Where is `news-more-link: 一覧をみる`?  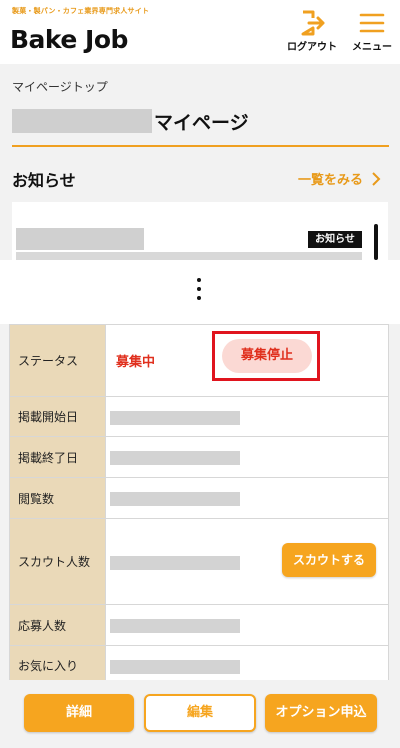
news-more-link: 一覧をみる is located at coordinates (339, 178).